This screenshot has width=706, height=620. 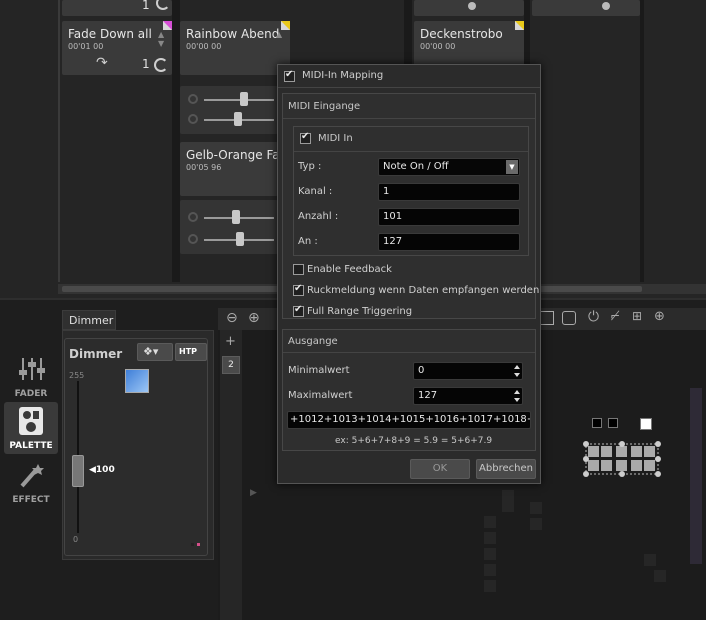 I want to click on fader-value-text: 100, so click(x=105, y=470).